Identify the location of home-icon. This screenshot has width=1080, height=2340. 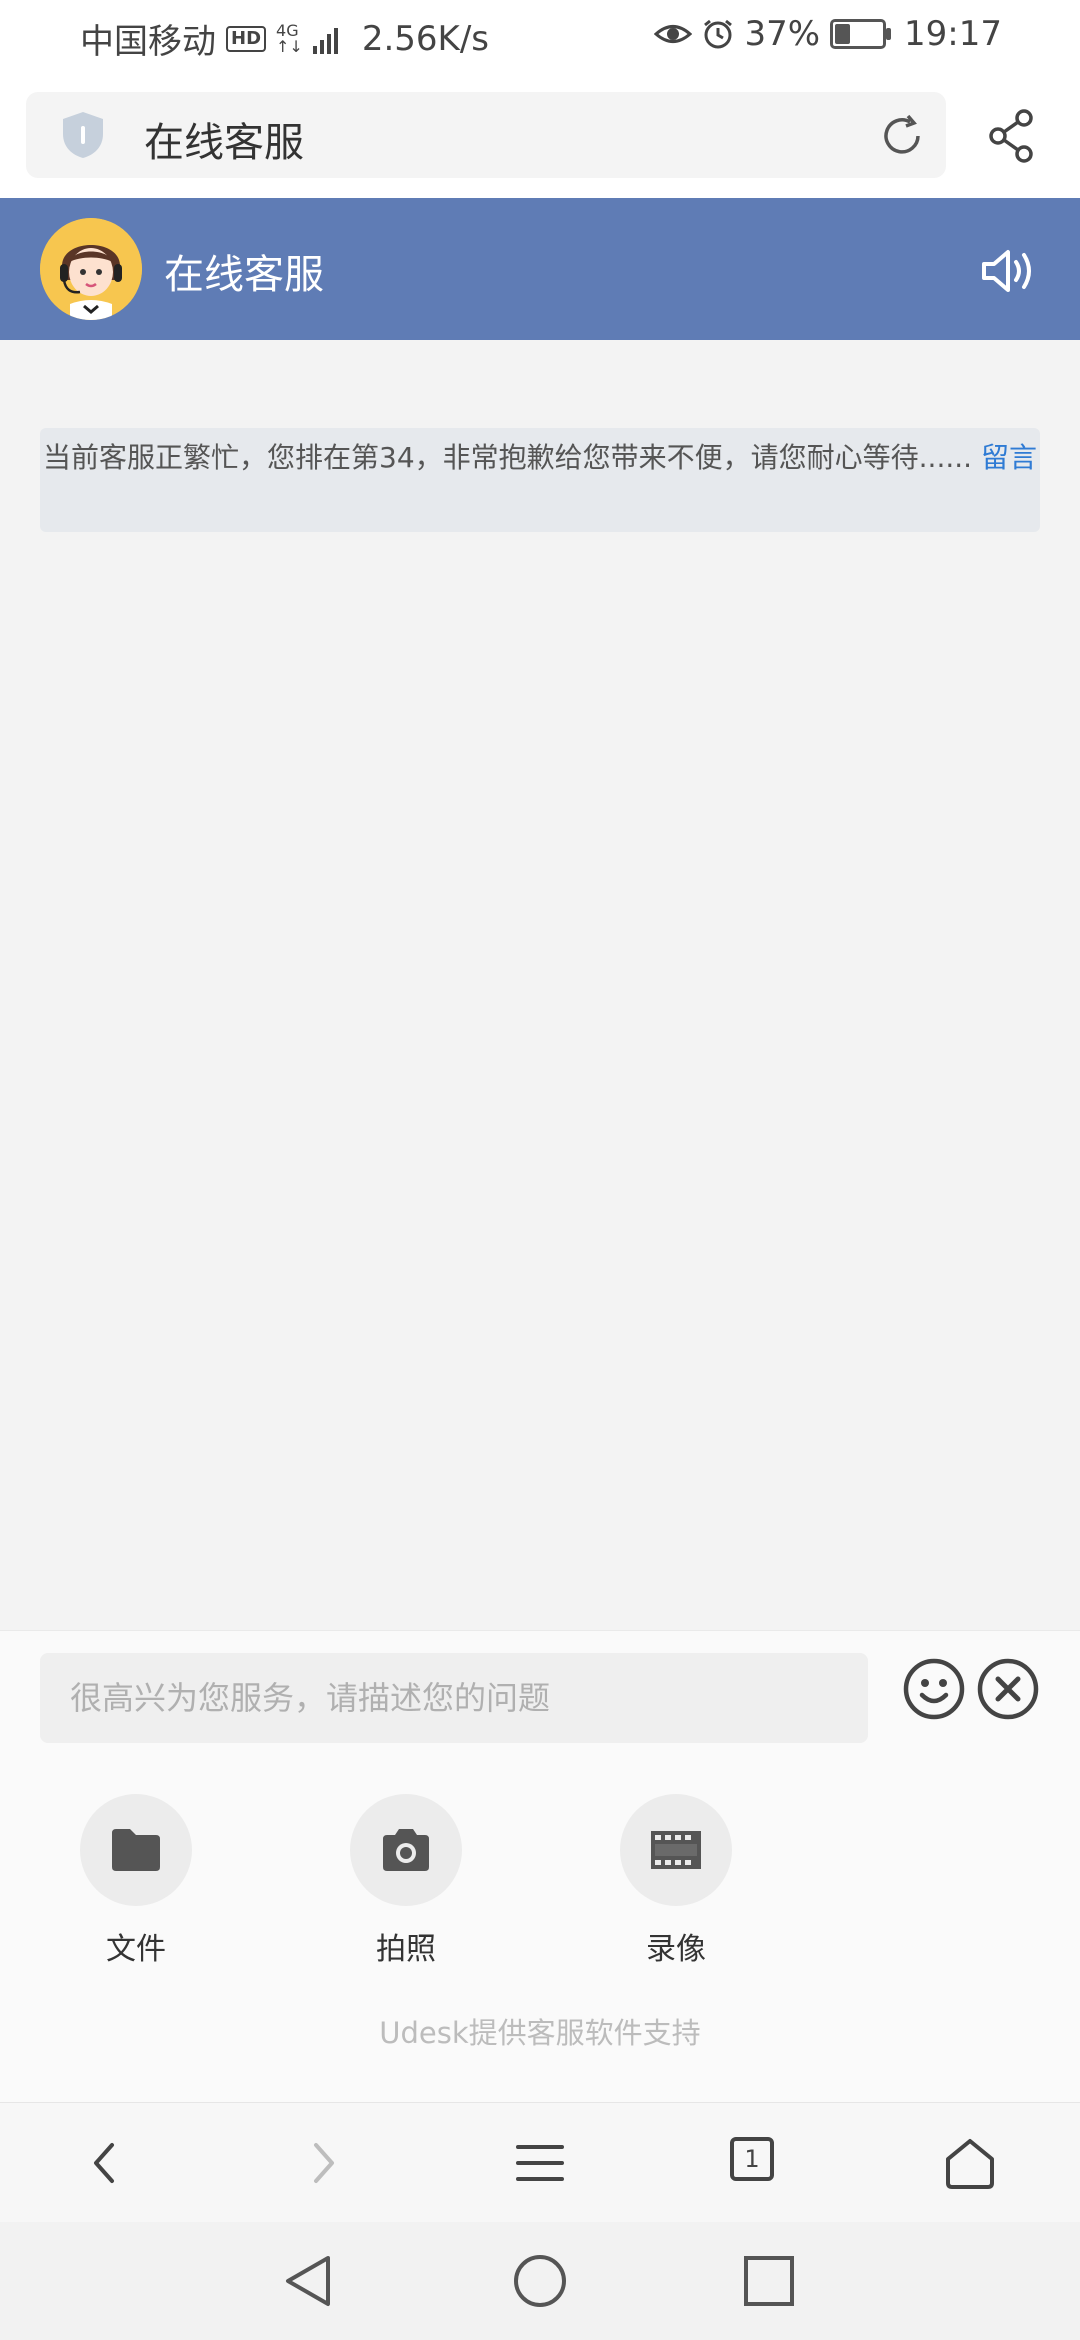
(970, 2163).